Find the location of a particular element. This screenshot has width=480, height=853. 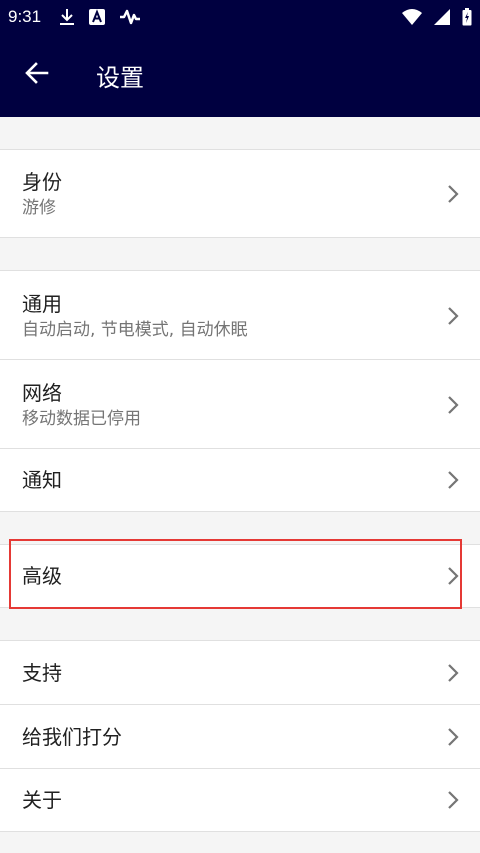

battery-charging-icon is located at coordinates (467, 16).